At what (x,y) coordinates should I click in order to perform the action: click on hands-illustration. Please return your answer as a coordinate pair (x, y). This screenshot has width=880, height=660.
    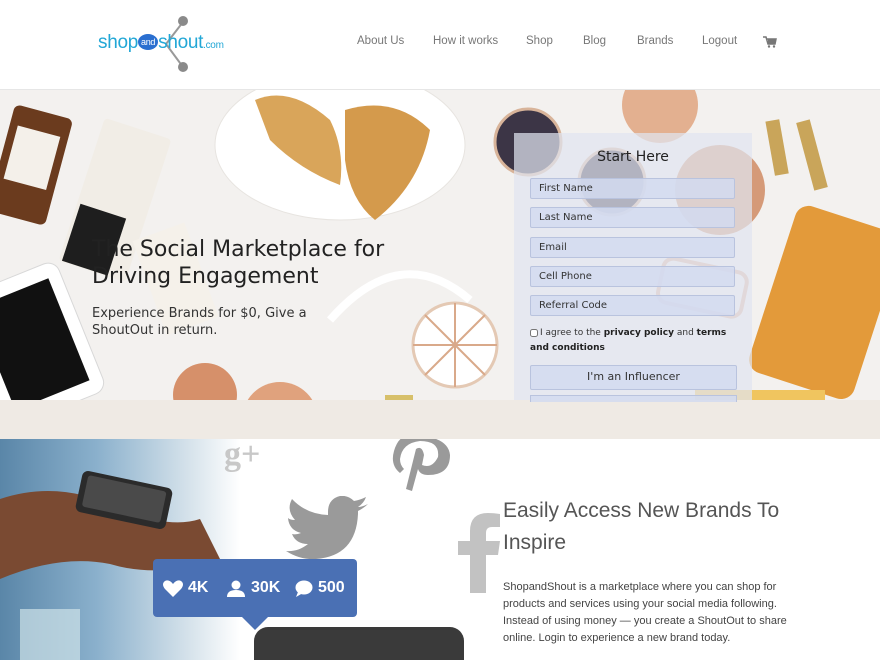
    Looking at the image, I should click on (110, 565).